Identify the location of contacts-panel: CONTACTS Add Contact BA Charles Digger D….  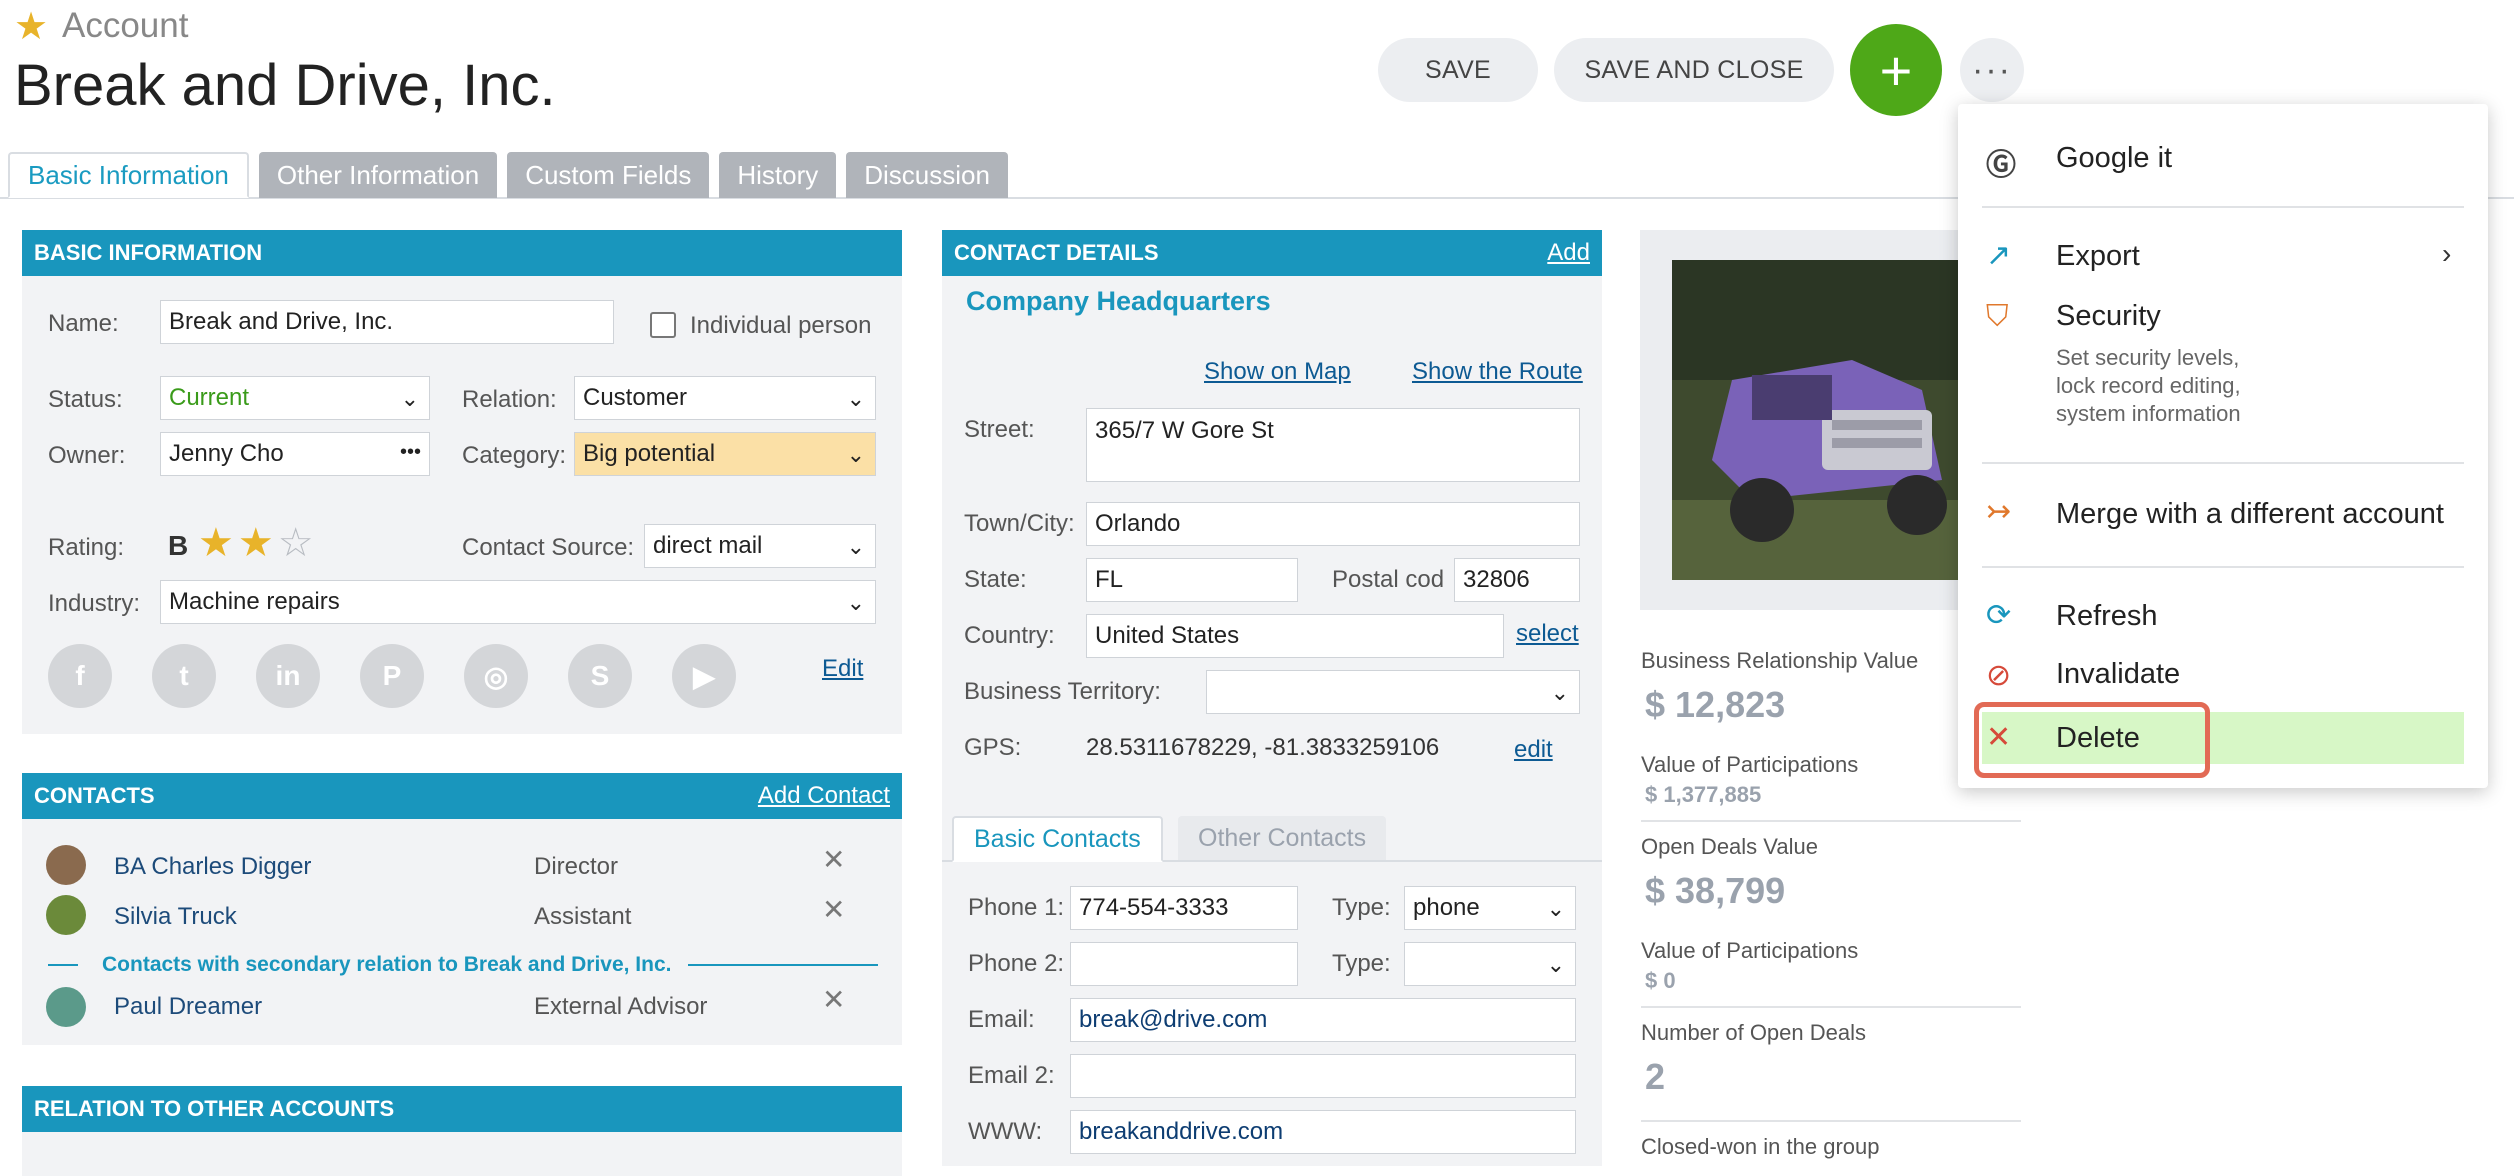
(462, 909).